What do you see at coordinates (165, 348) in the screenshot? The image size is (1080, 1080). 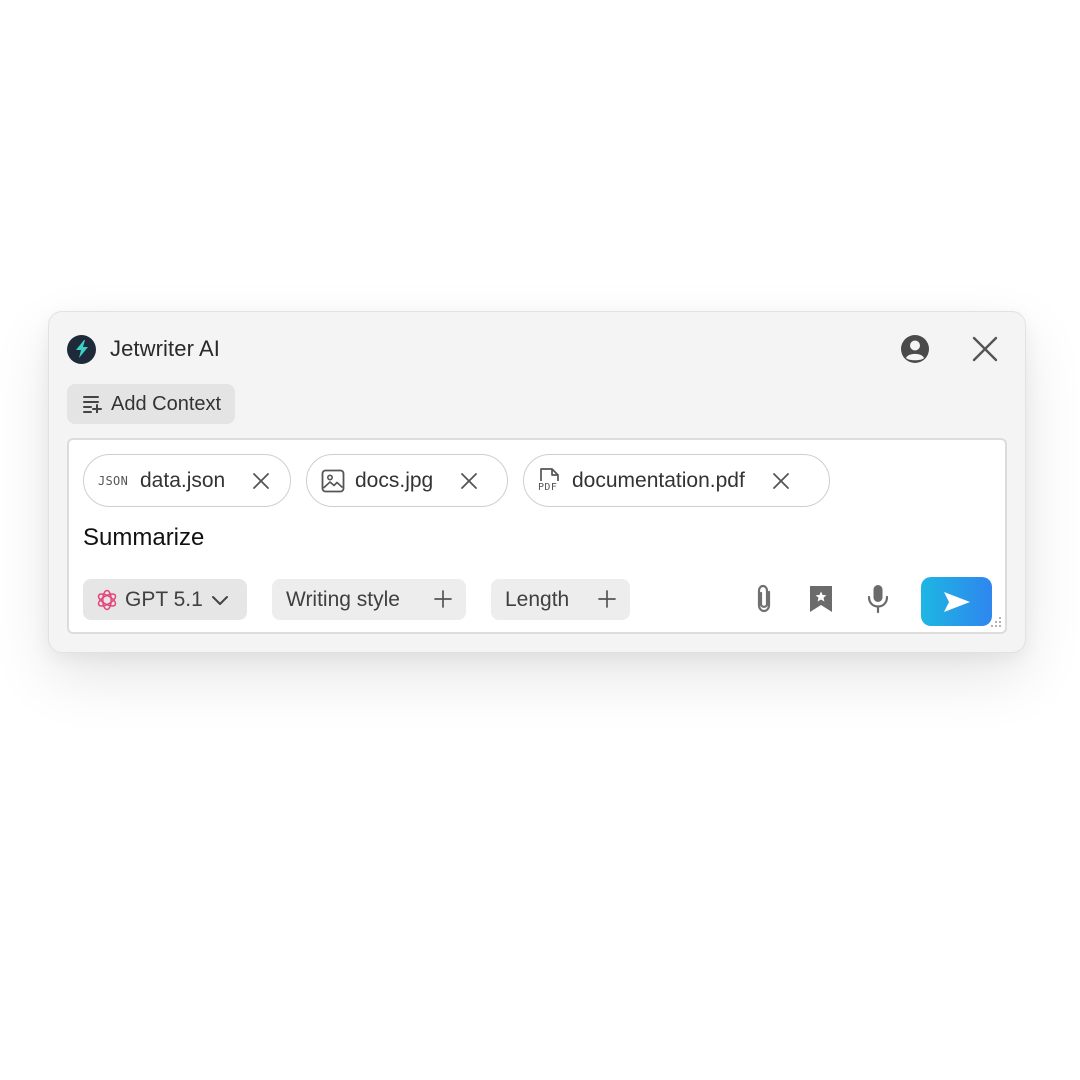 I see `app-title: Jetwriter AI` at bounding box center [165, 348].